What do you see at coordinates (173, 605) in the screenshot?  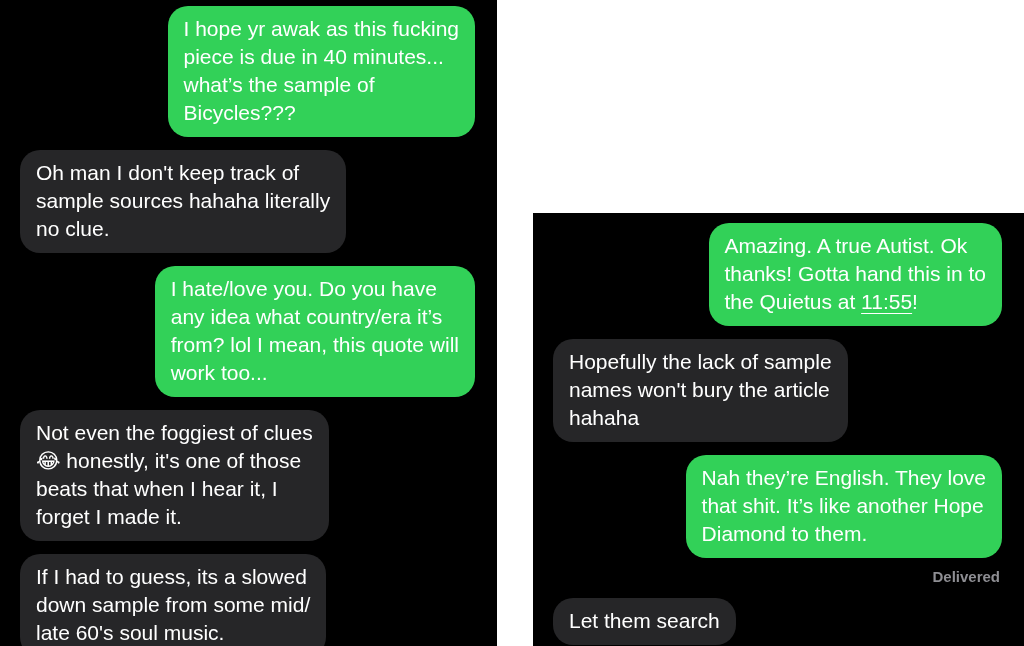 I see `message-text: If I had to guess, its a slowed down sample from some mid/ late 60's soul music.` at bounding box center [173, 605].